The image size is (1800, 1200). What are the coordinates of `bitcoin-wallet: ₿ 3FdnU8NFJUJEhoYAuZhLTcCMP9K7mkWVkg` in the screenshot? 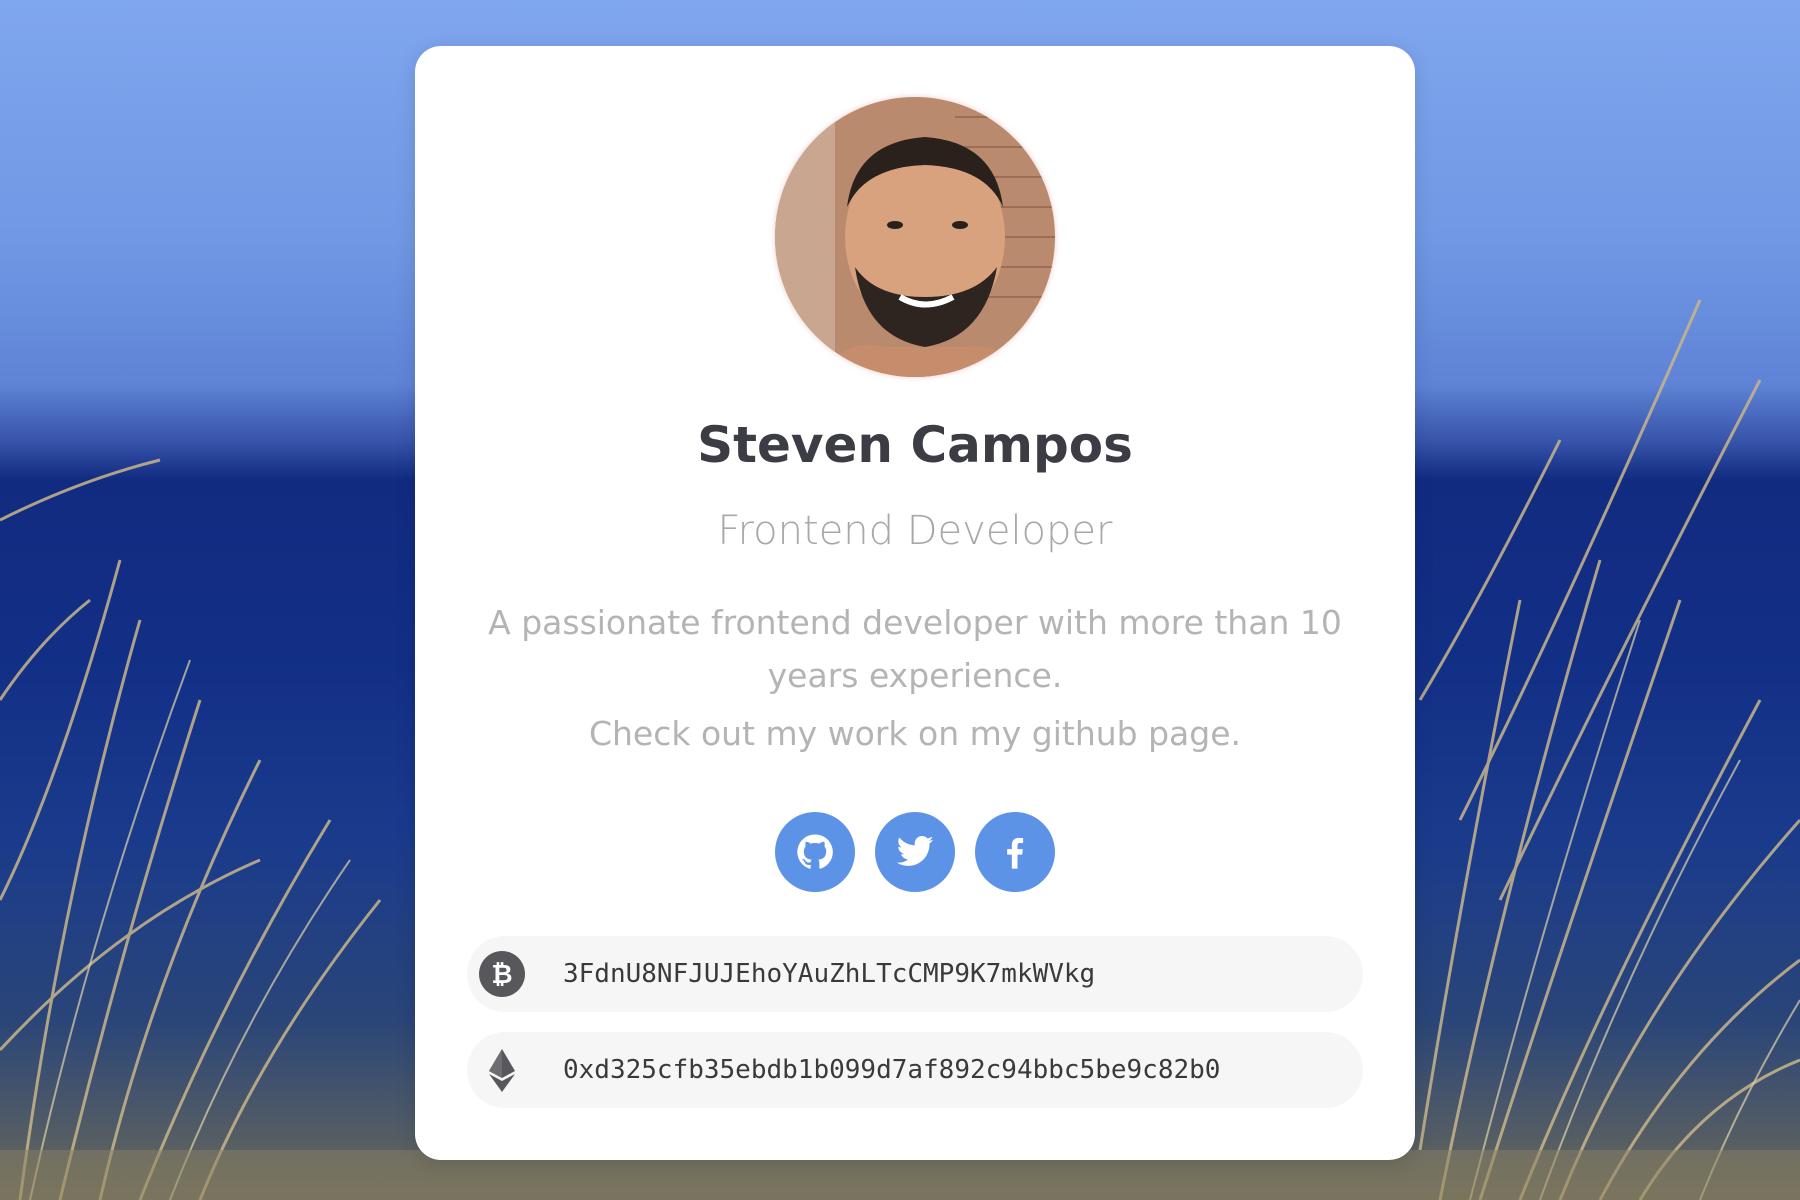 It's located at (915, 974).